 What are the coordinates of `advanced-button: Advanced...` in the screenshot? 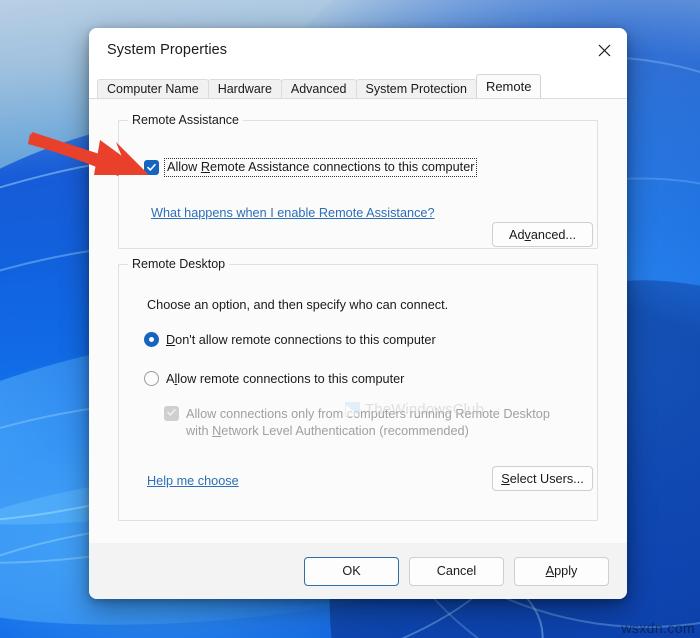 It's located at (542, 234).